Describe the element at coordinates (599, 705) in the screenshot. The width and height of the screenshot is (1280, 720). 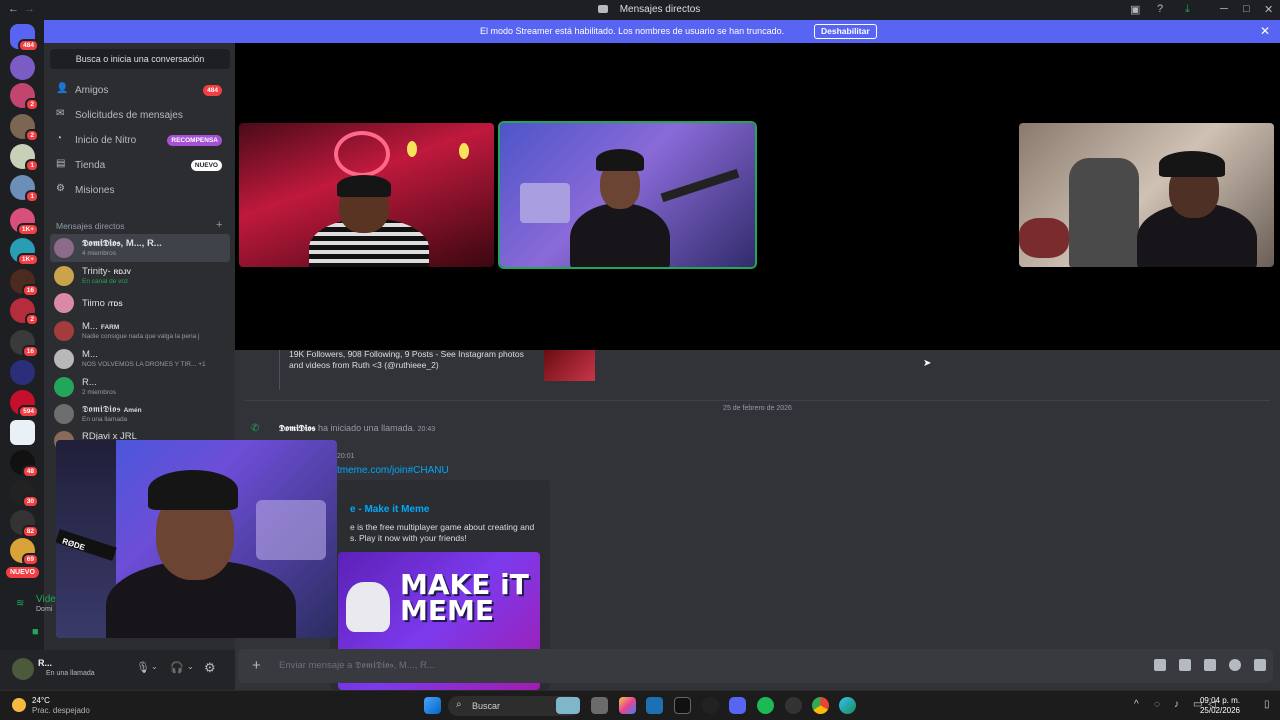
I see `task-view-icon` at that location.